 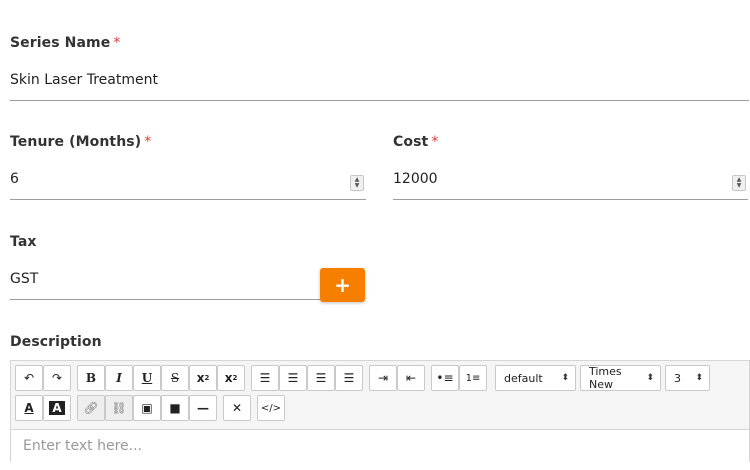 What do you see at coordinates (677, 378) in the screenshot?
I see `size-select-value: 3` at bounding box center [677, 378].